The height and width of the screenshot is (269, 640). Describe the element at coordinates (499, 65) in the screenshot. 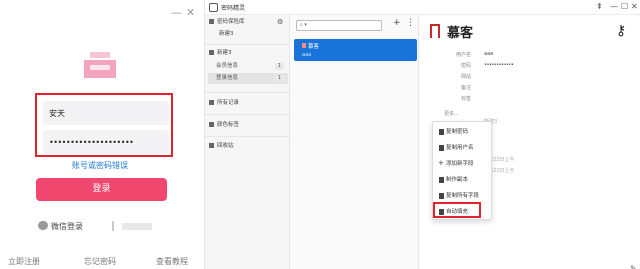

I see `password-value: ••••••••••••` at that location.